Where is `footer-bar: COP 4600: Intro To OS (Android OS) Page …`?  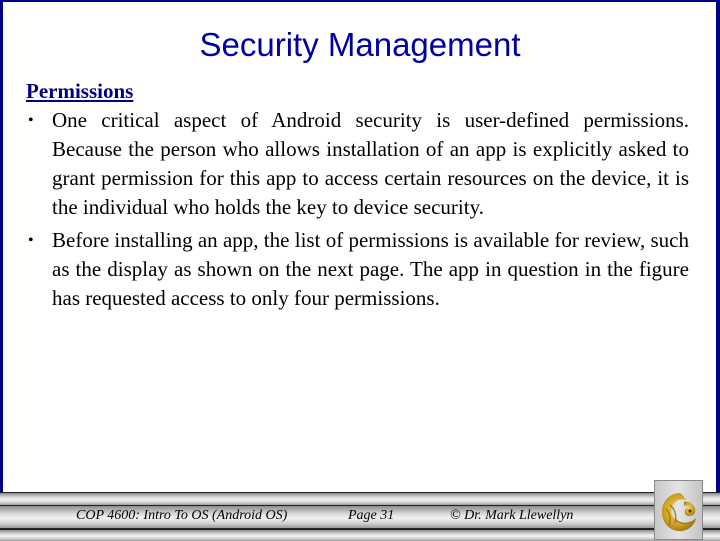
footer-bar: COP 4600: Intro To OS (Android OS) Page … is located at coordinates (360, 516).